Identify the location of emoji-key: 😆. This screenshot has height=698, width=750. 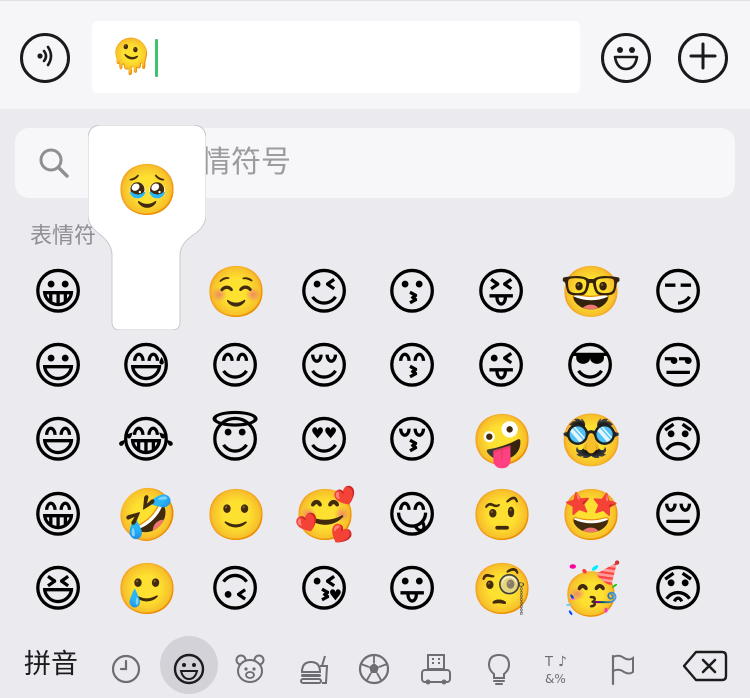
(58, 589).